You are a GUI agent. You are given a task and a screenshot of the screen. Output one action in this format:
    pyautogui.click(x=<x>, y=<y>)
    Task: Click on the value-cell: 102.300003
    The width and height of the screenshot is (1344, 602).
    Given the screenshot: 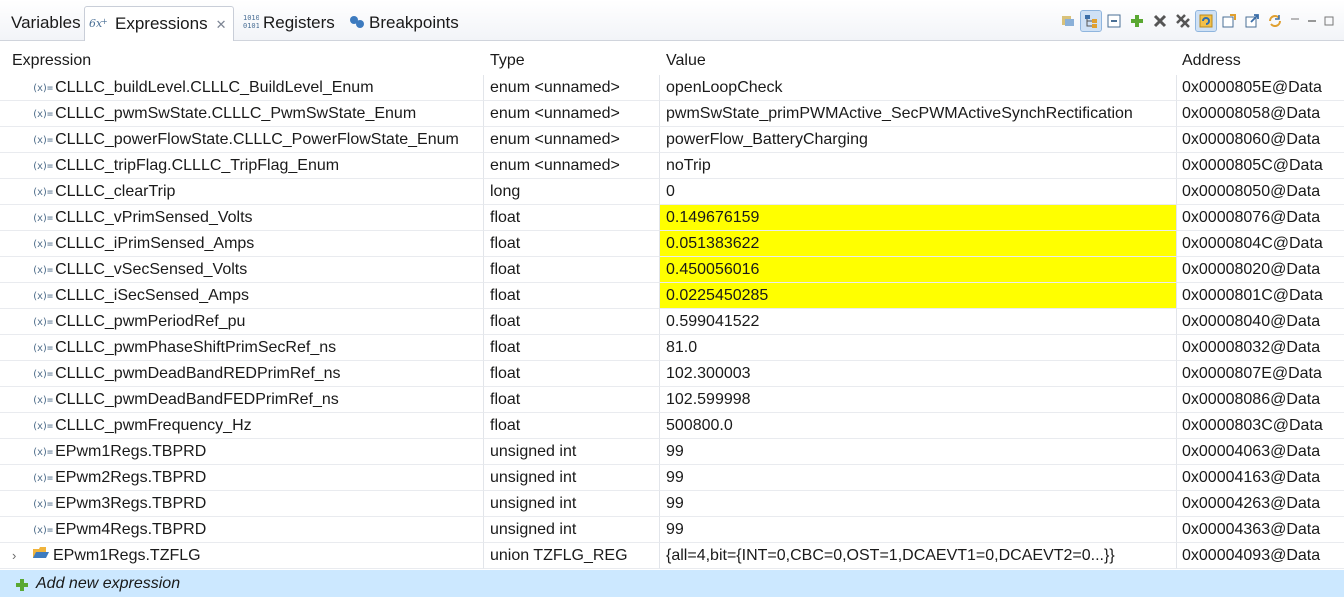 What is the action you would take?
    pyautogui.click(x=918, y=374)
    